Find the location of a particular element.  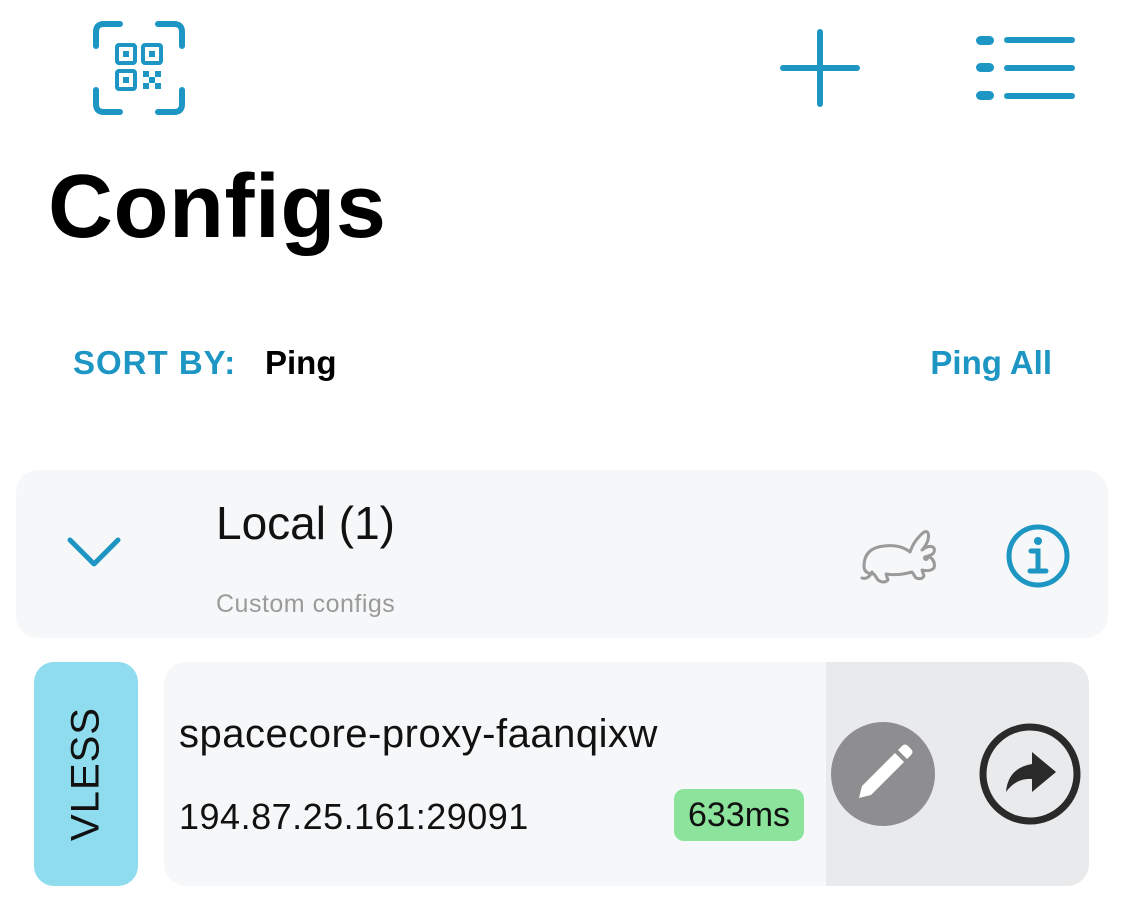

menu-button is located at coordinates (1026, 68).